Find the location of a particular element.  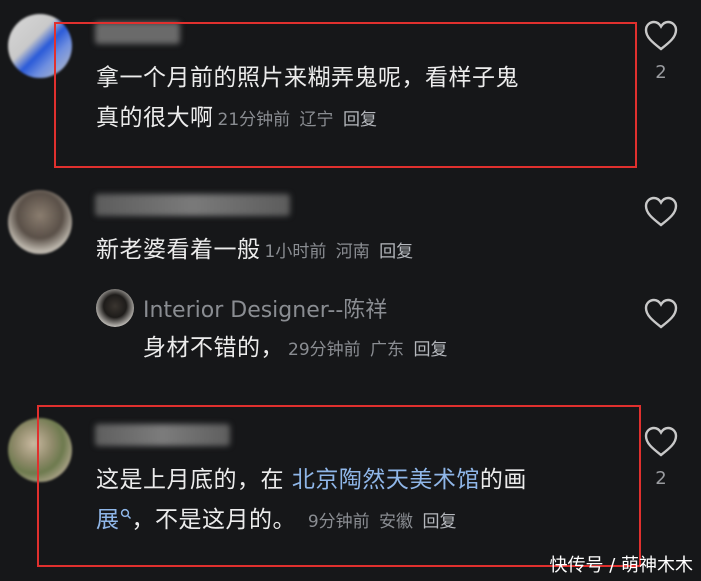

search-link: 北京陶然天美术馆 is located at coordinates (386, 480).